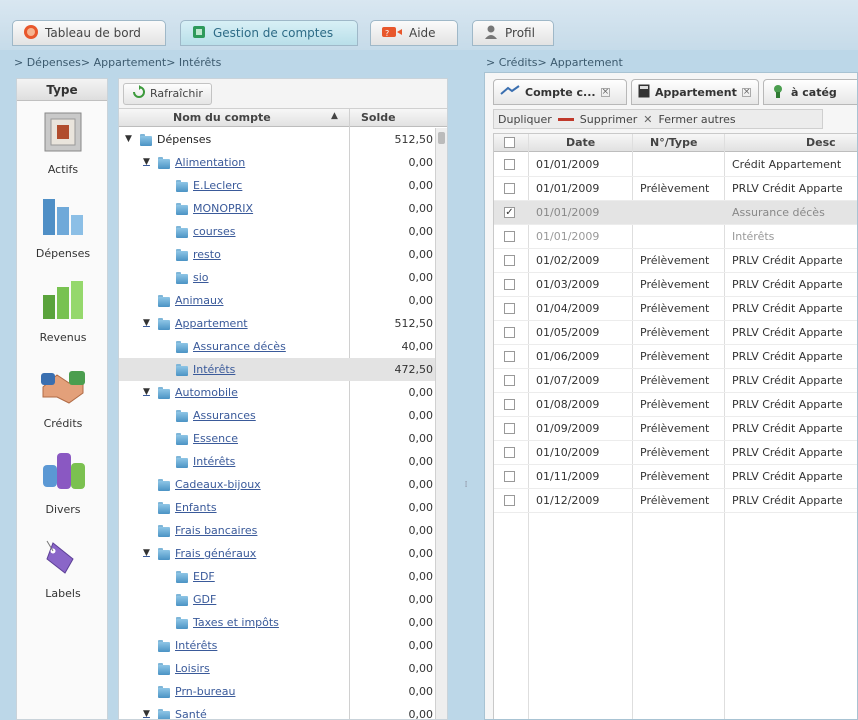 The height and width of the screenshot is (720, 858). What do you see at coordinates (278, 277) in the screenshot?
I see `tree-row: sio 0,00` at bounding box center [278, 277].